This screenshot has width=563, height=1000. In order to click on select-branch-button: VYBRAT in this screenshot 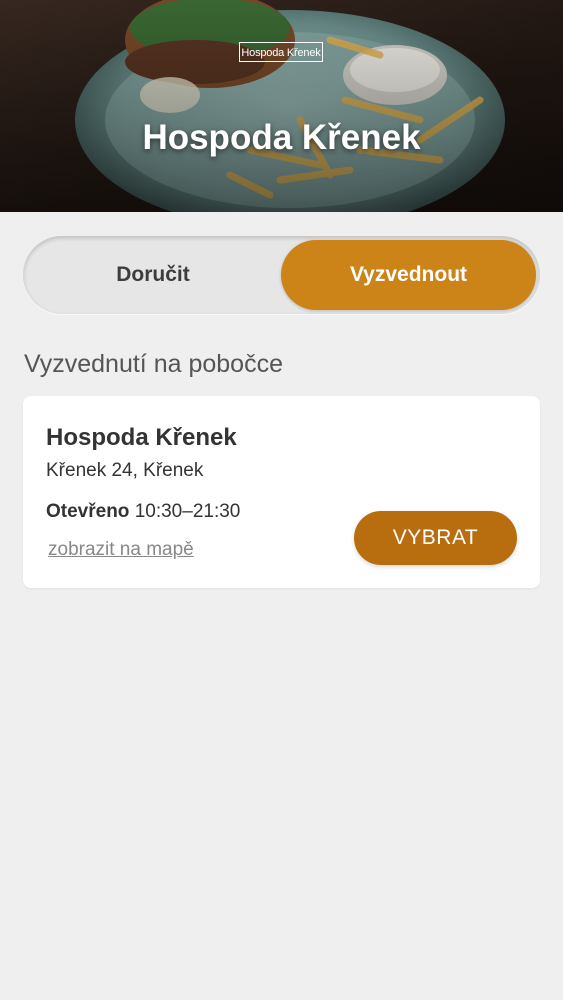, I will do `click(435, 538)`.